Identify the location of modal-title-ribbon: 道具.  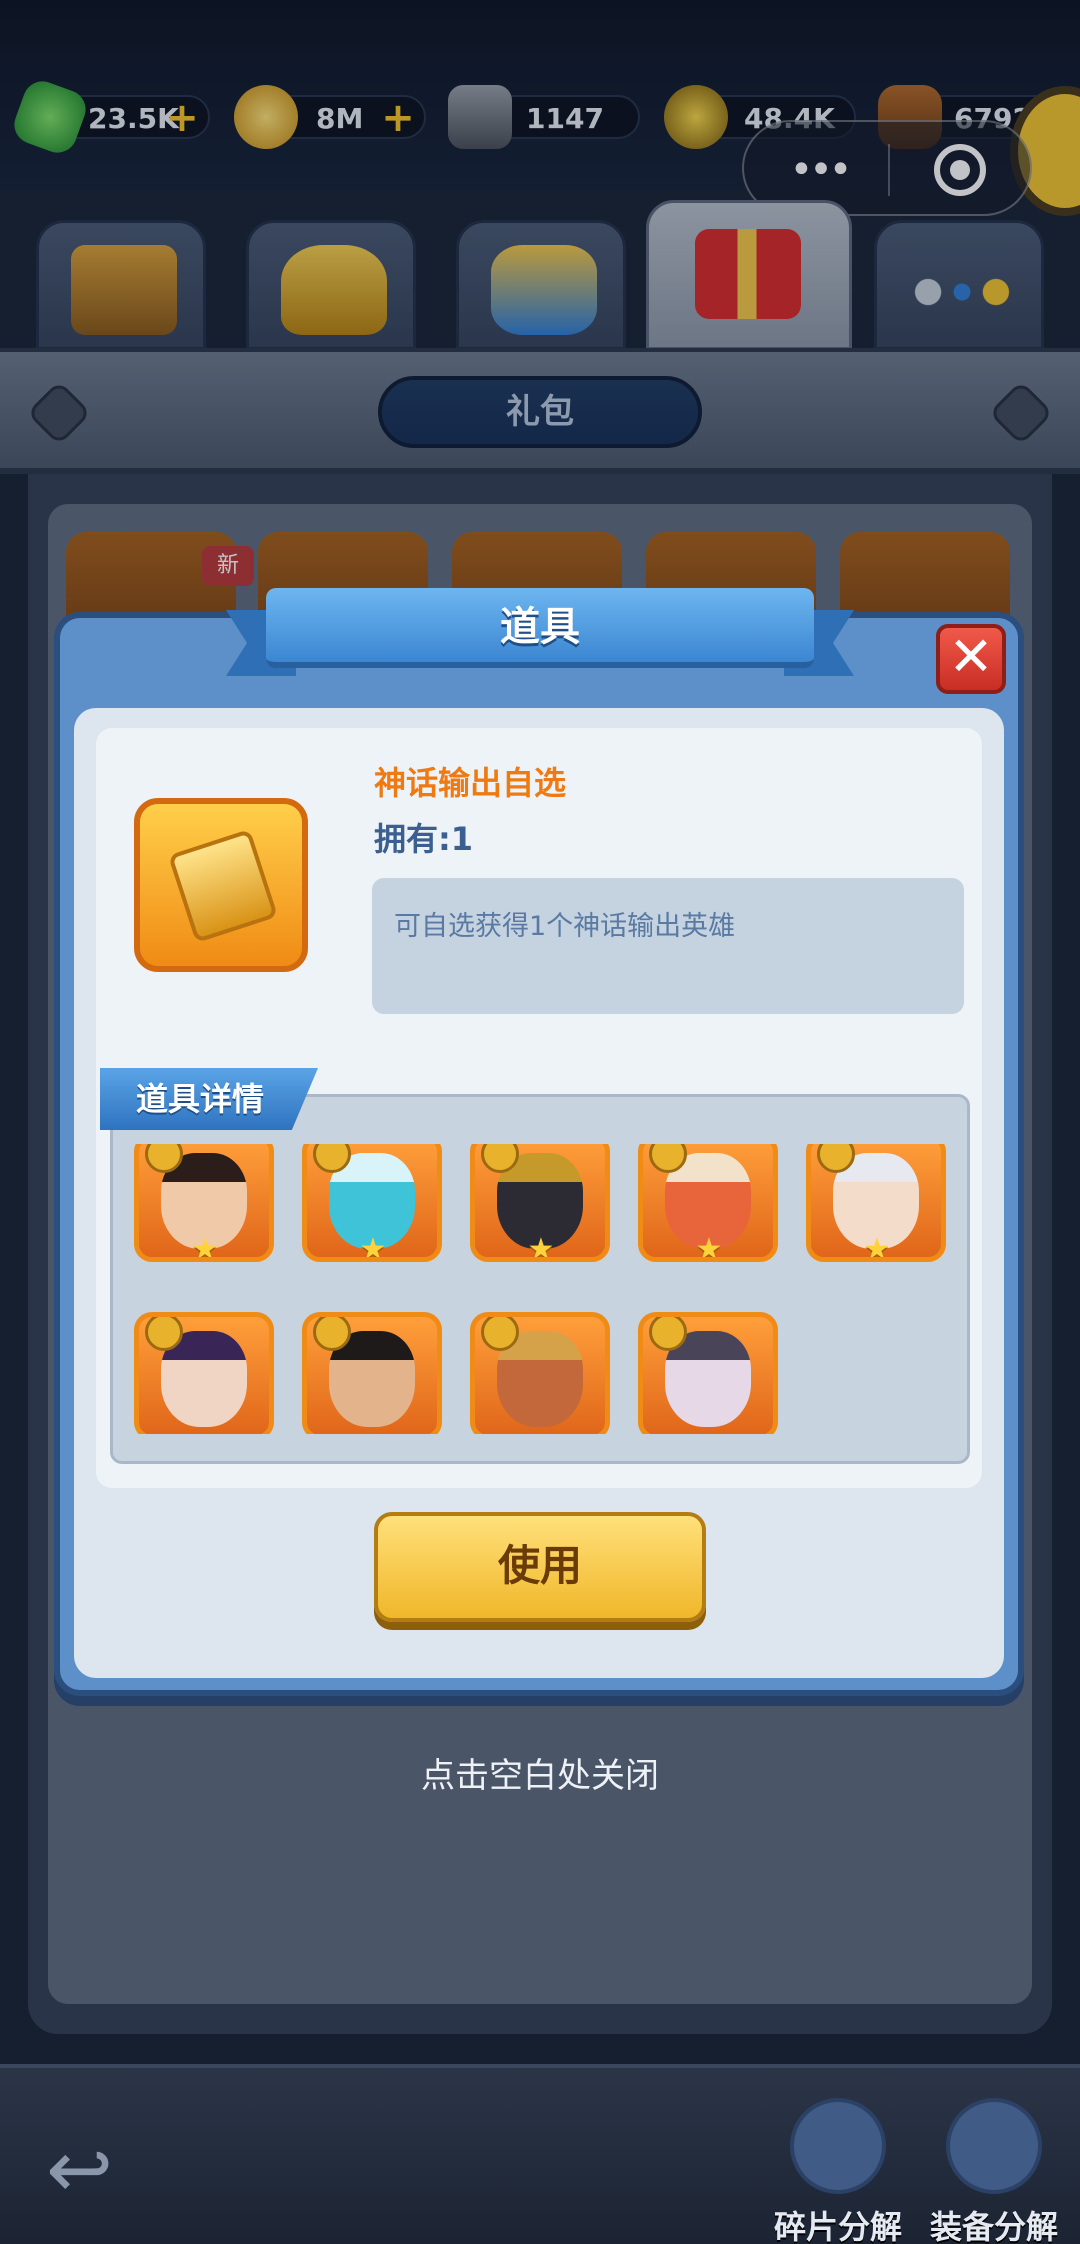
(540, 632).